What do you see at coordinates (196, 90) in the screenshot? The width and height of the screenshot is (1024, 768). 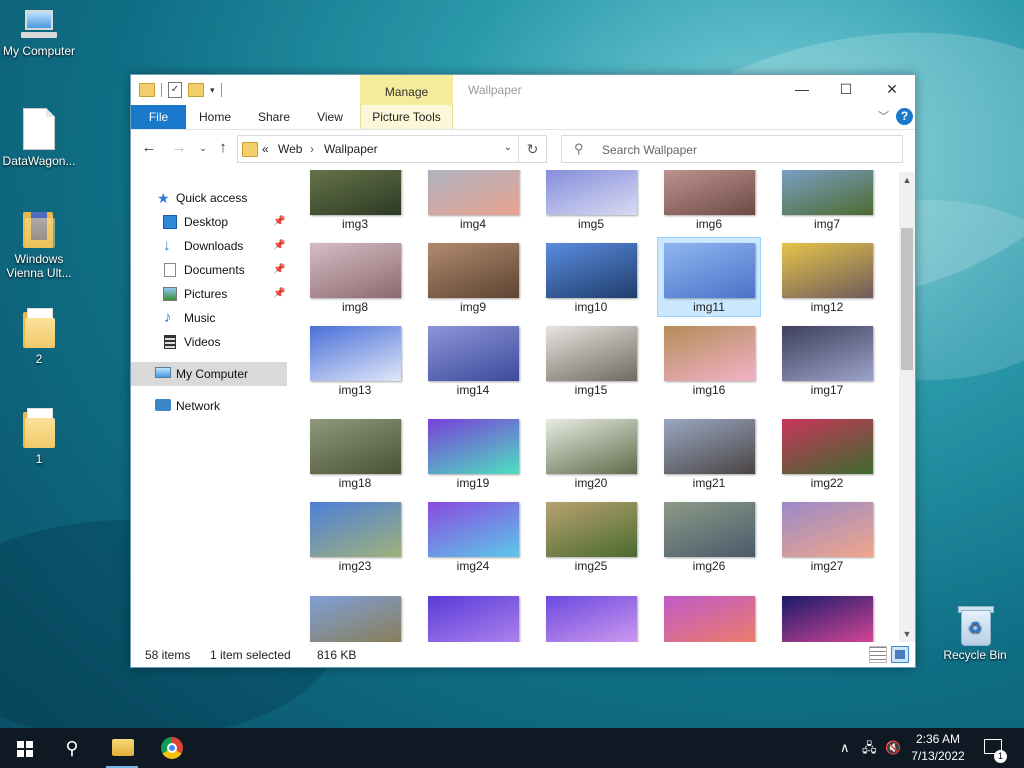 I see `new-folder-icon` at bounding box center [196, 90].